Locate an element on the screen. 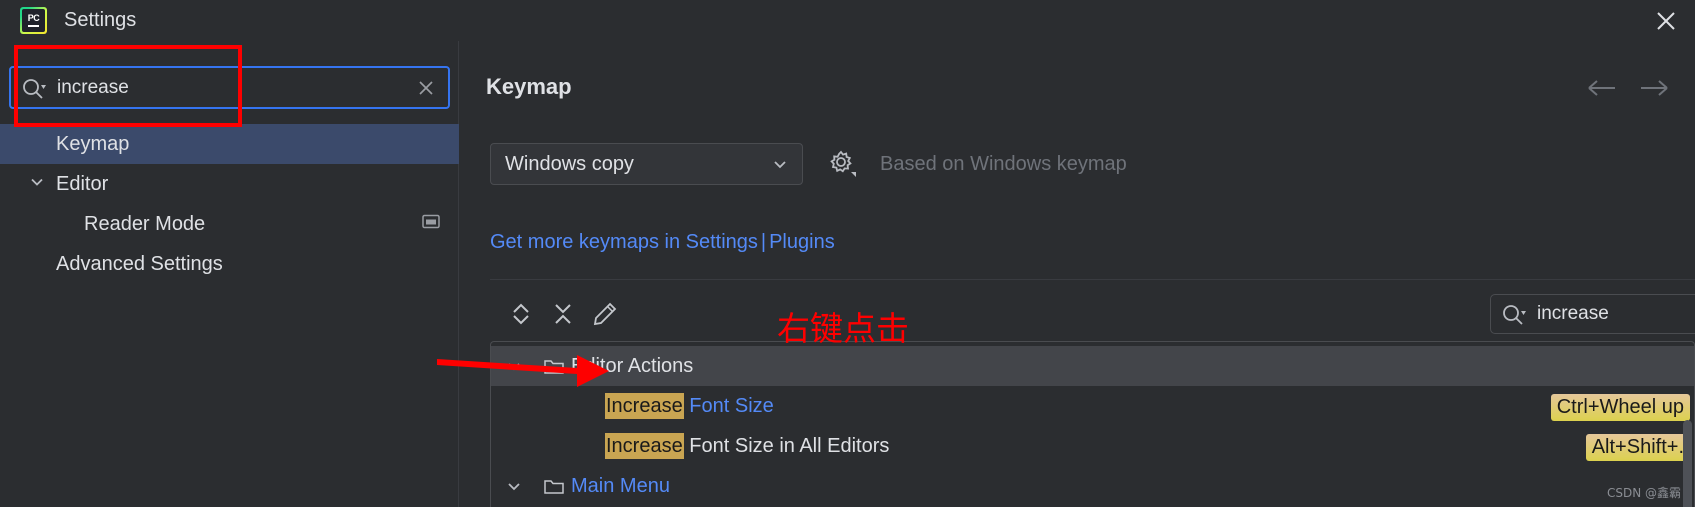  keymap-dropdown-value: Windows copy is located at coordinates (569, 163).